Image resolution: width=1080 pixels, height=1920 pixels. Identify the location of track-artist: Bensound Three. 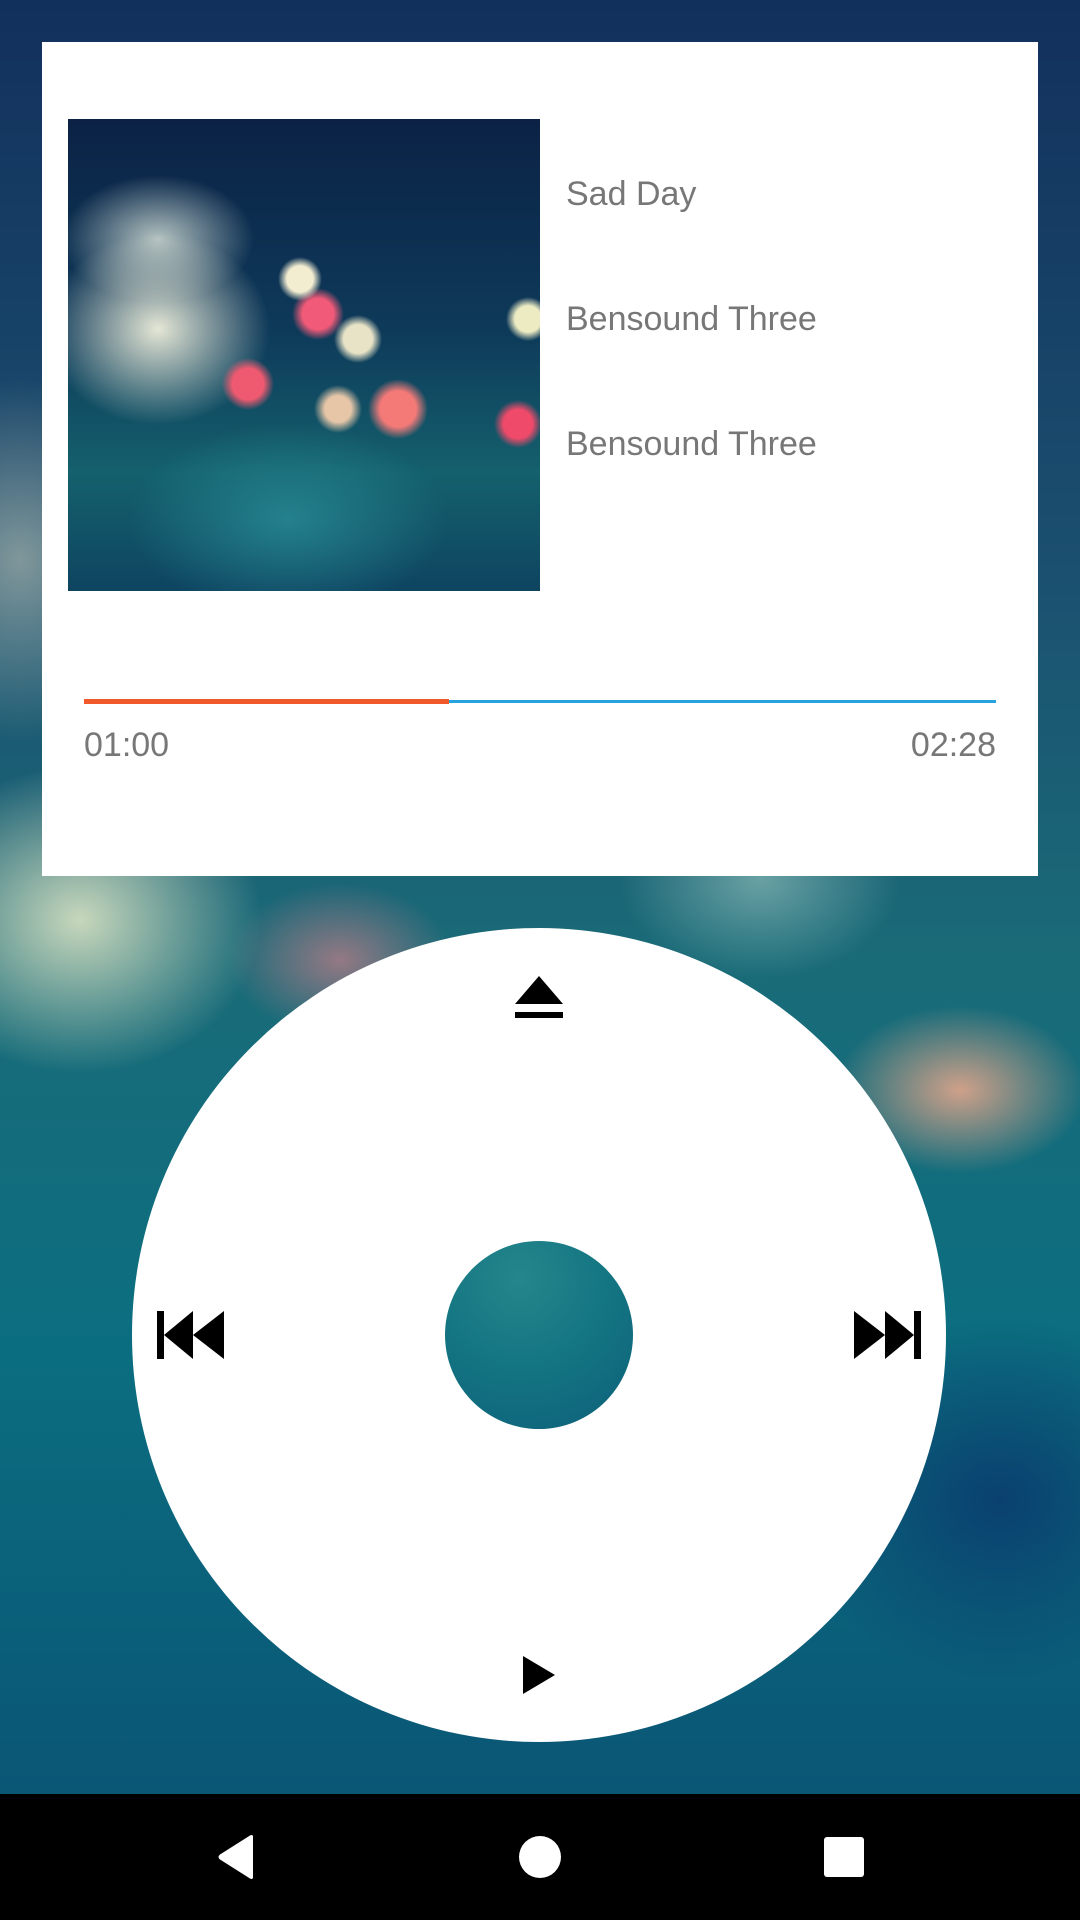
(691, 319).